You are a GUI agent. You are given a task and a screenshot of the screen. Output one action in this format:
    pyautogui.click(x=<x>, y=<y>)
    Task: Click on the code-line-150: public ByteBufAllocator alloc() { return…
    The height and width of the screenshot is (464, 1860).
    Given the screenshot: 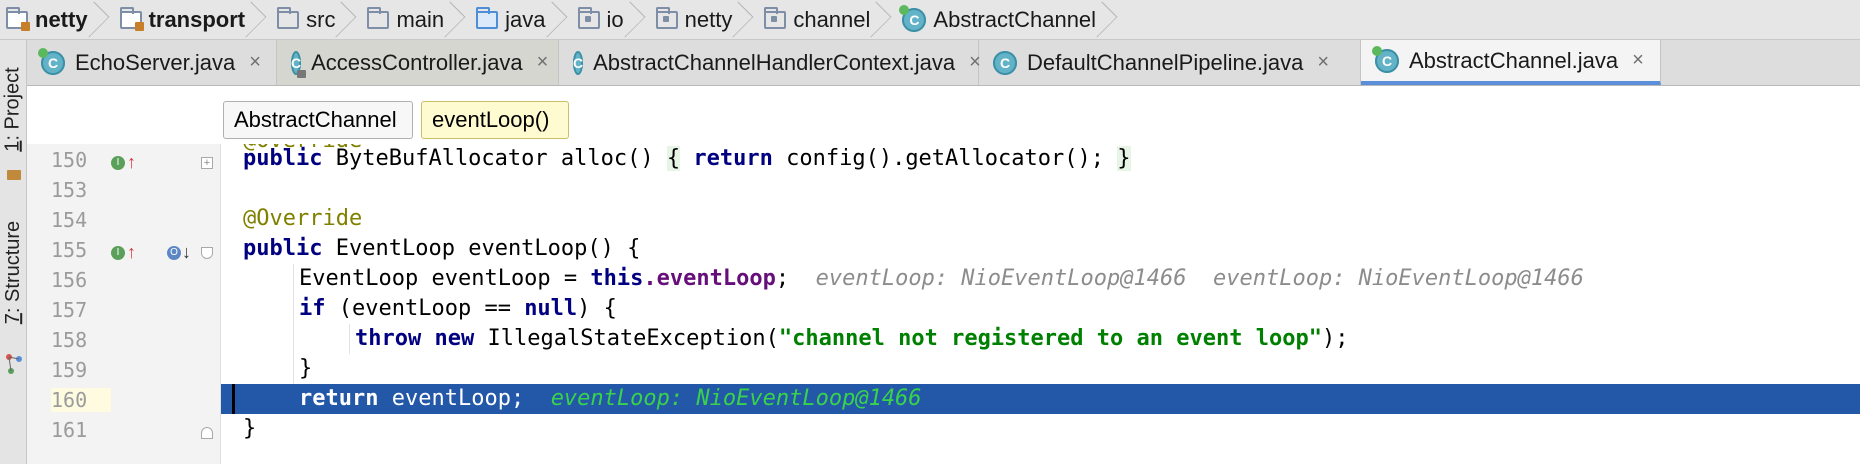 What is the action you would take?
    pyautogui.click(x=1051, y=159)
    